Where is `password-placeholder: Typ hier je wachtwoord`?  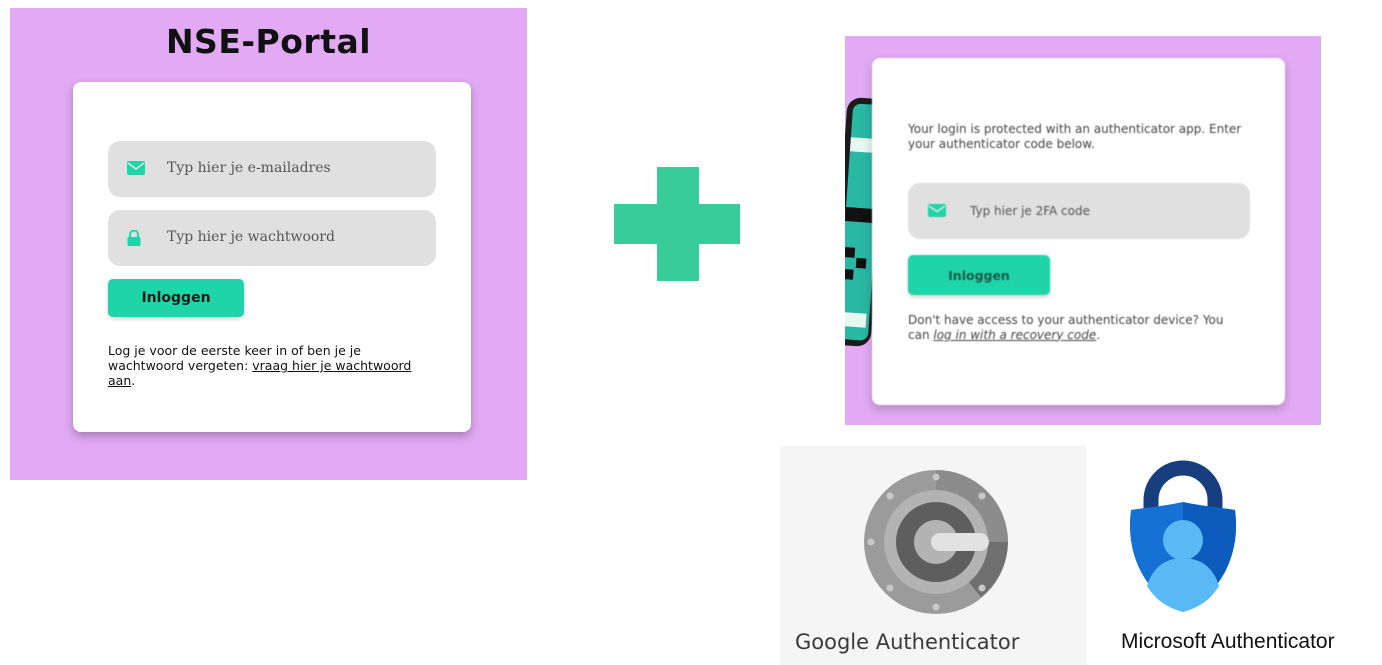
password-placeholder: Typ hier je wachtwoord is located at coordinates (251, 237).